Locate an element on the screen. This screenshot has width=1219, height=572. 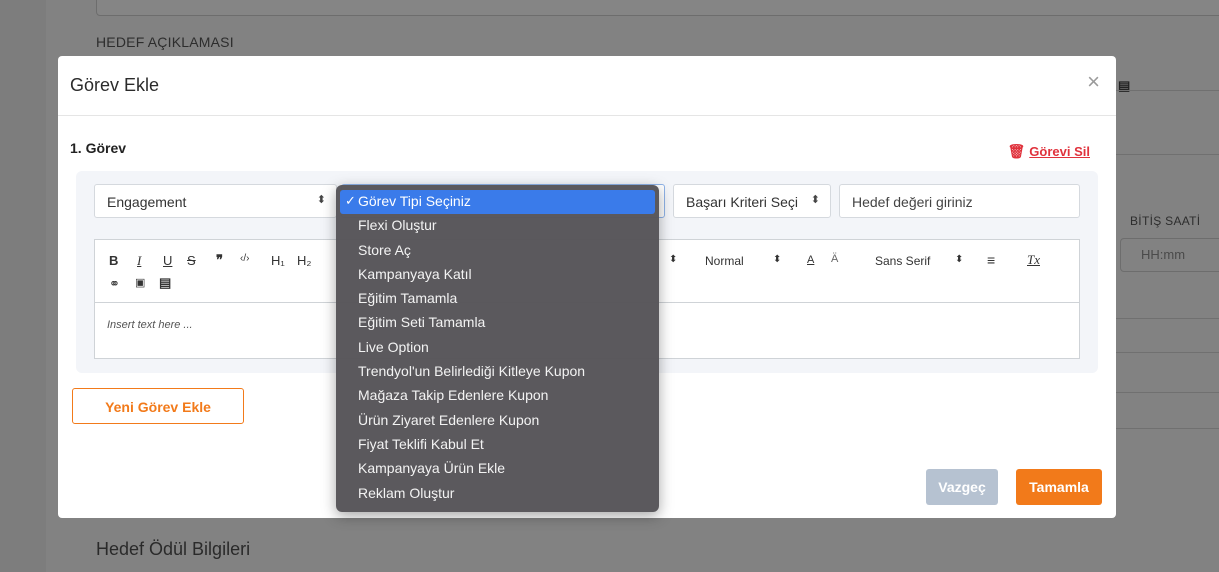
dropdown-option: Live Option is located at coordinates (497, 348).